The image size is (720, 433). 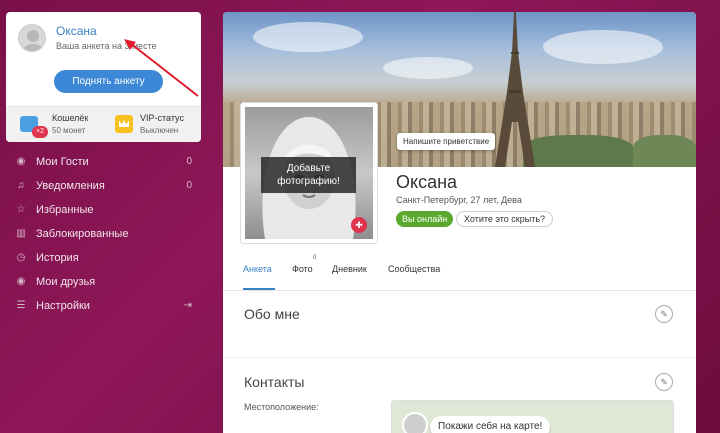 What do you see at coordinates (459, 200) in the screenshot?
I see `profile-info: Санкт-Петербург, 27 лет, Дева` at bounding box center [459, 200].